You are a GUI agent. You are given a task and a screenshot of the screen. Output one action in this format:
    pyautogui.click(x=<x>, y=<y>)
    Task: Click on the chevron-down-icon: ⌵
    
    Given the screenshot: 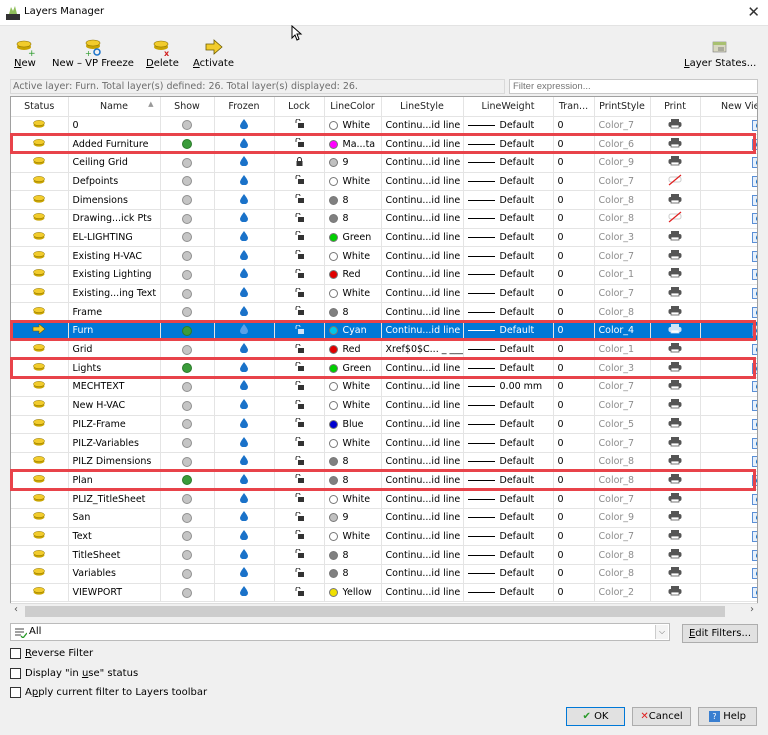 What is the action you would take?
    pyautogui.click(x=661, y=632)
    